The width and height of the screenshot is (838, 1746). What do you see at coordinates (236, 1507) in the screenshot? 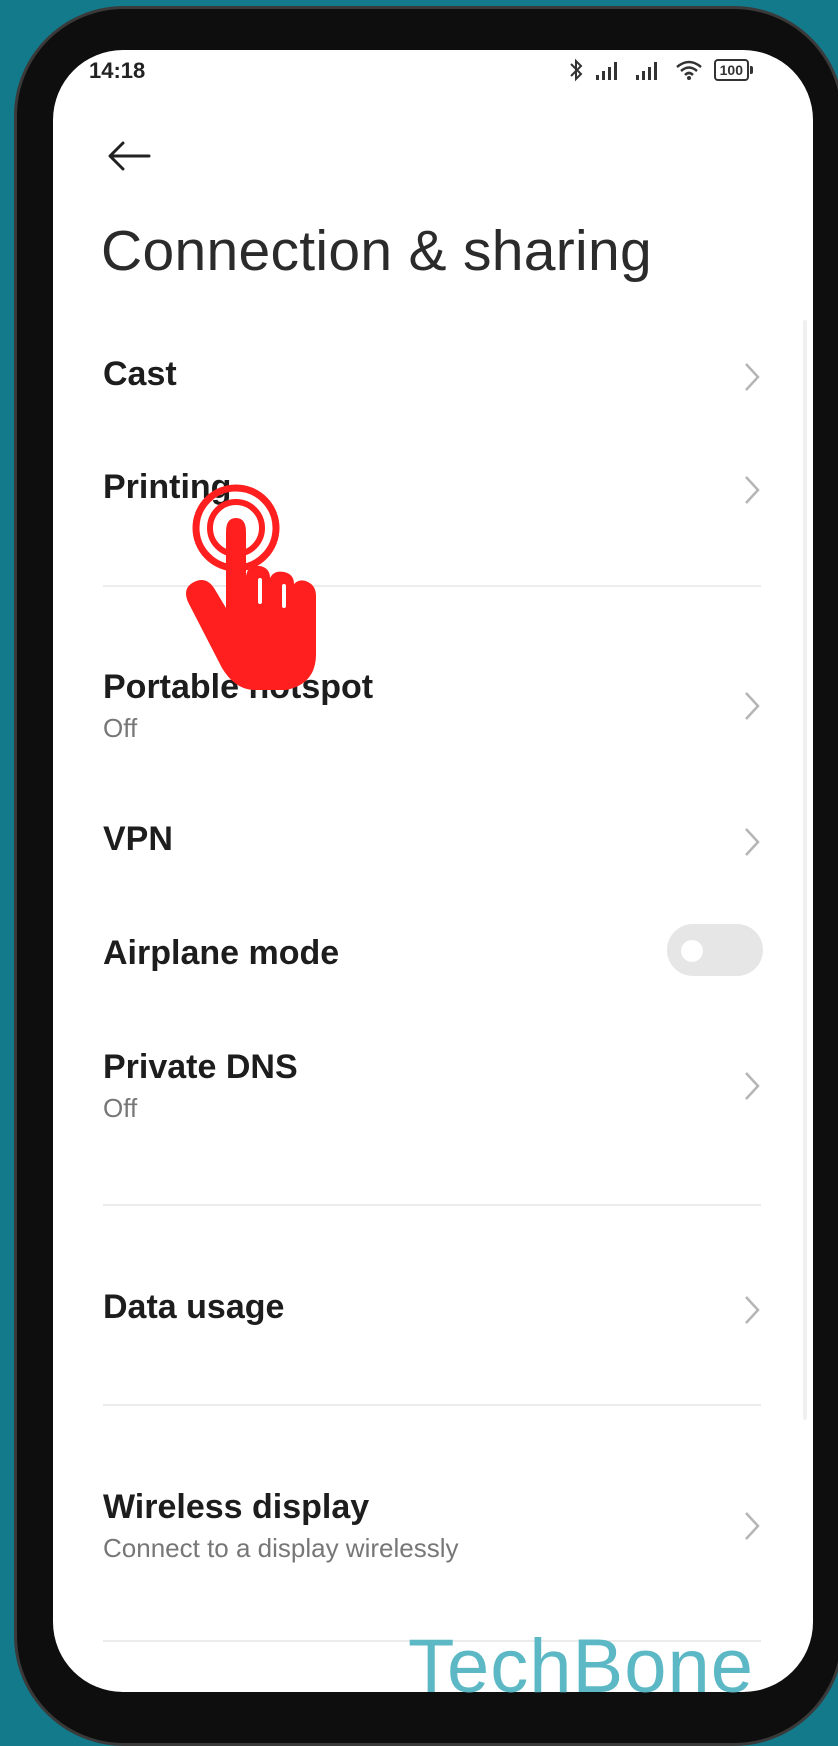
I see `list-item-label: Wireless display` at bounding box center [236, 1507].